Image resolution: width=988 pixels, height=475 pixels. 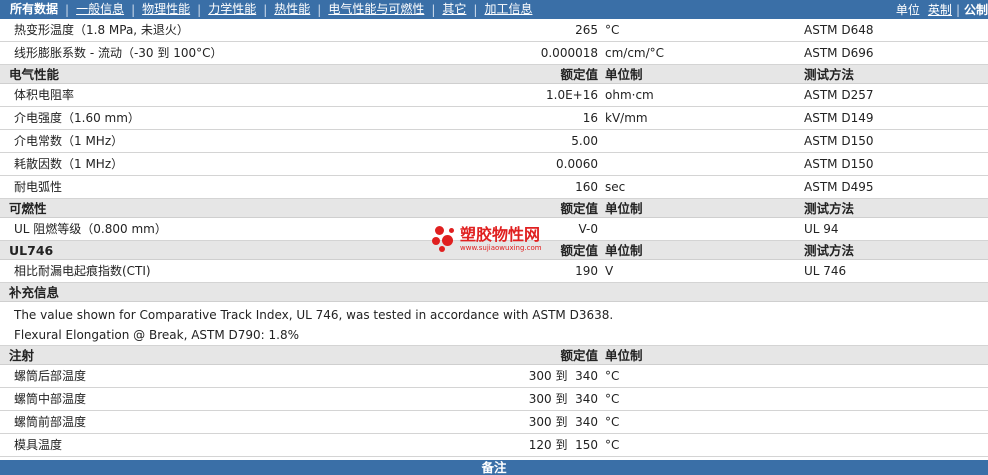 I want to click on property-name: UL 阻燃等级（0.800 mm）, so click(x=90, y=229).